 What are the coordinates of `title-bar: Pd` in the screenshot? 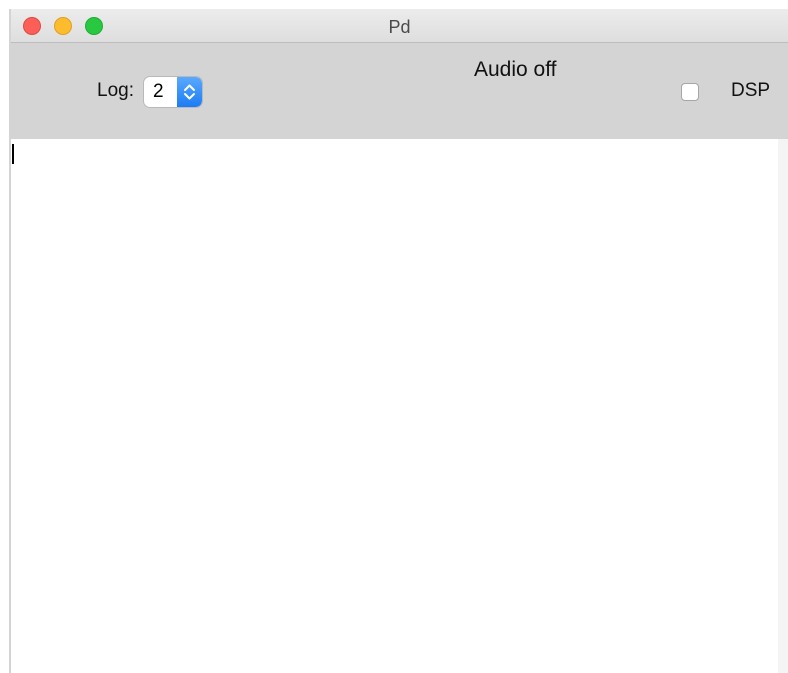 It's located at (399, 26).